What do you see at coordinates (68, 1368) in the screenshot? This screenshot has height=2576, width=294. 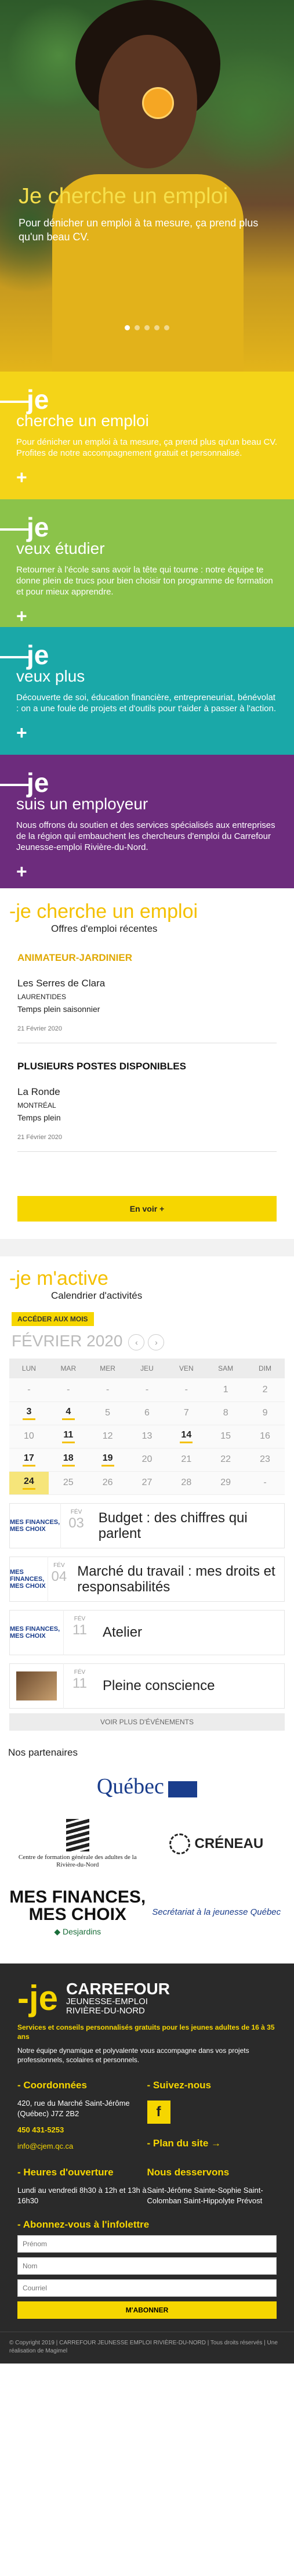 I see `weekday-label: MAR` at bounding box center [68, 1368].